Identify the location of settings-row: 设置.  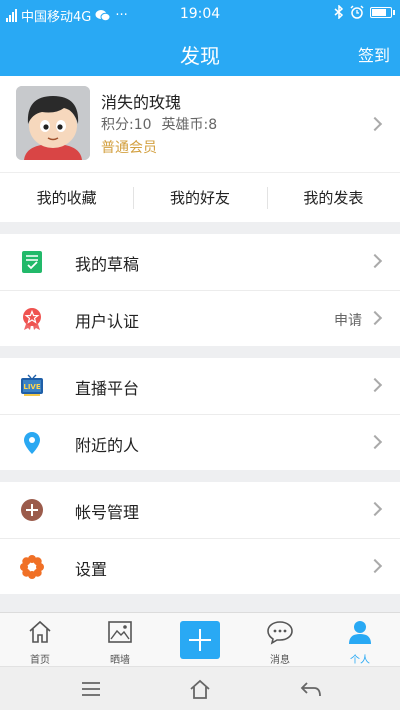
(200, 566).